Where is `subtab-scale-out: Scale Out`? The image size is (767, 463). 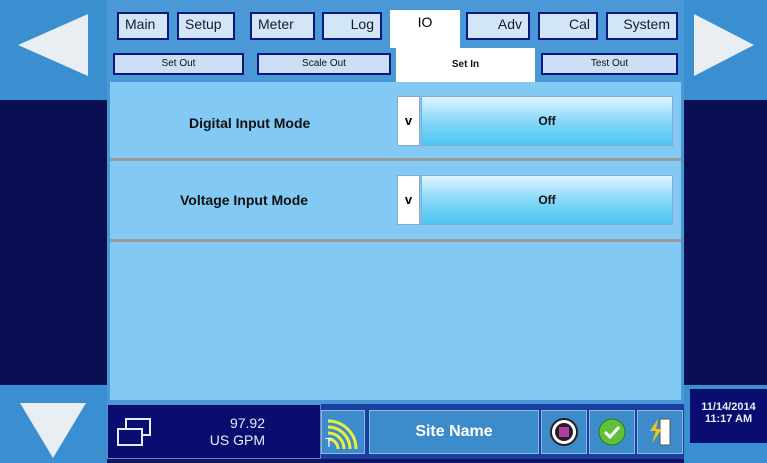 subtab-scale-out: Scale Out is located at coordinates (324, 64).